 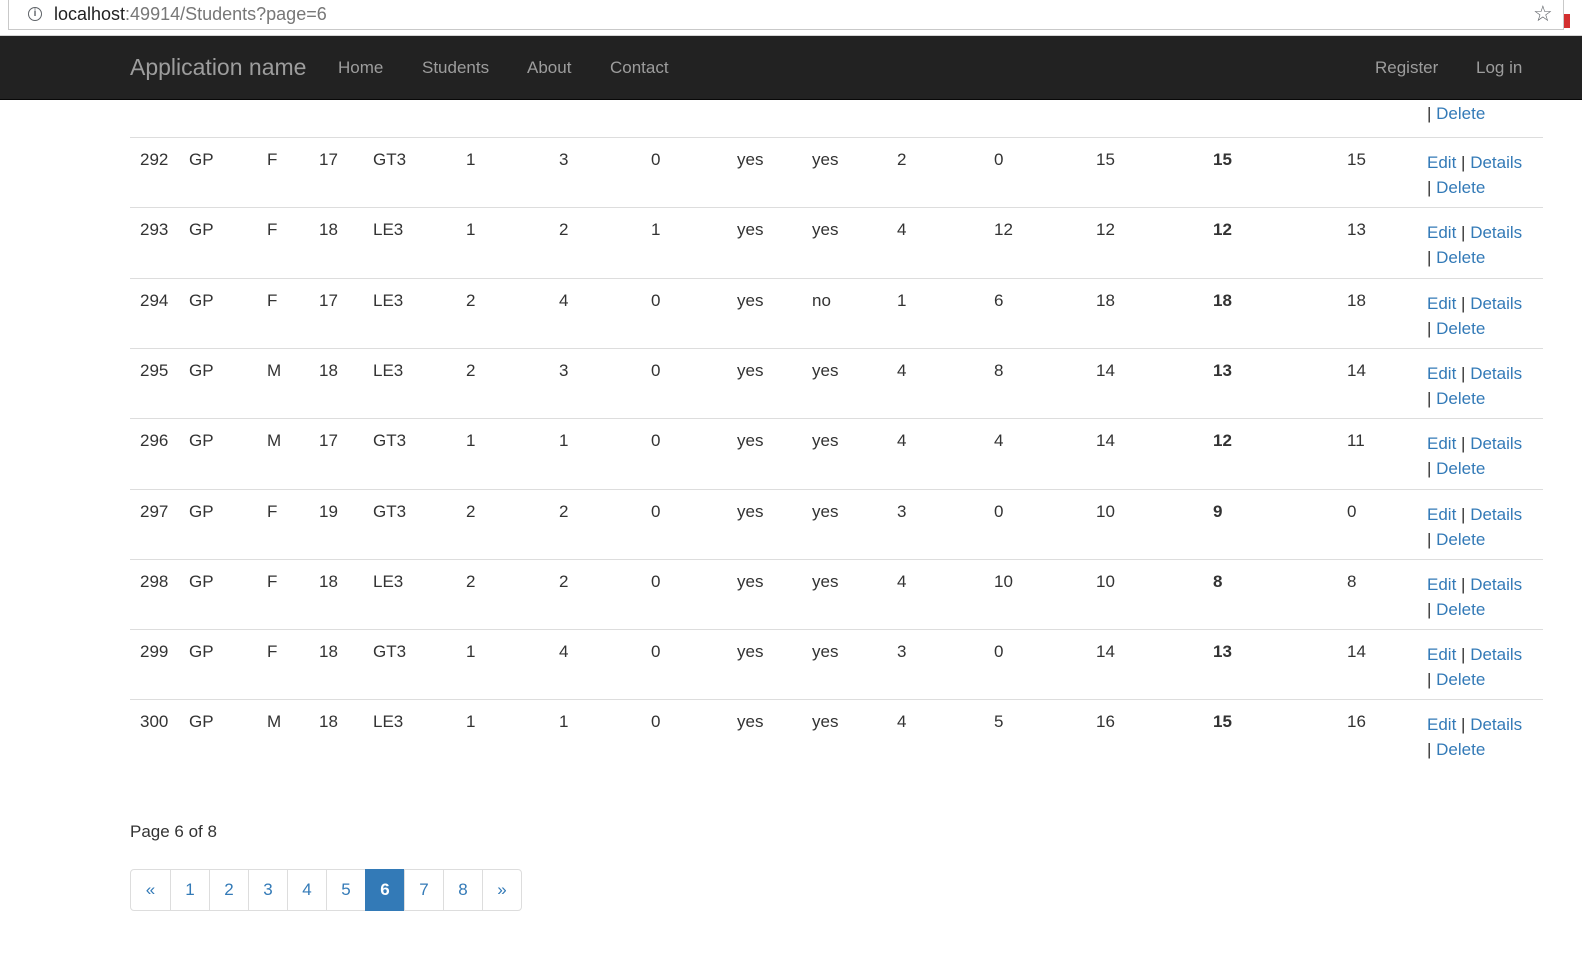 What do you see at coordinates (1222, 652) in the screenshot?
I see `cell-g2: 13` at bounding box center [1222, 652].